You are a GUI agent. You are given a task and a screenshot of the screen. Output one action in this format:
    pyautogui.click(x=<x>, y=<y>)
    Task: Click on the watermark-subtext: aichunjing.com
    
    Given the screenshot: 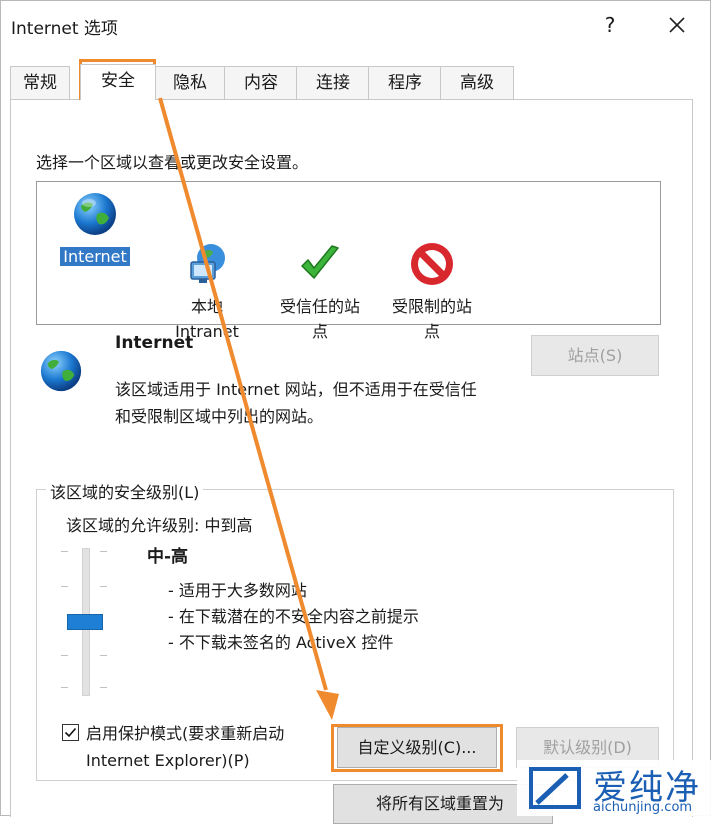 What is the action you would take?
    pyautogui.click(x=643, y=807)
    